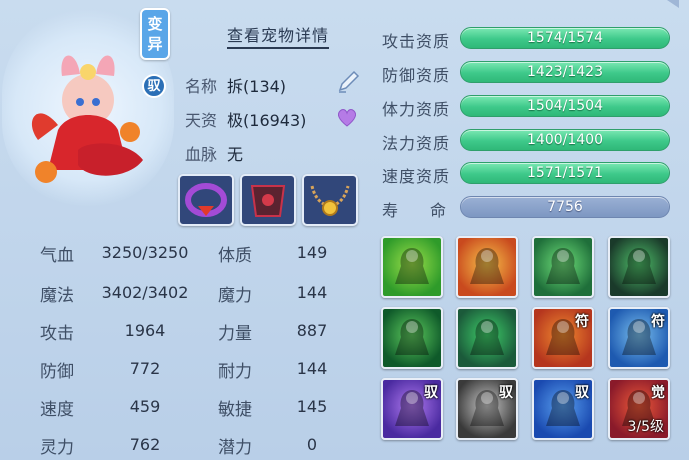  I want to click on aptitude-bar-2: 1504/1504, so click(565, 106).